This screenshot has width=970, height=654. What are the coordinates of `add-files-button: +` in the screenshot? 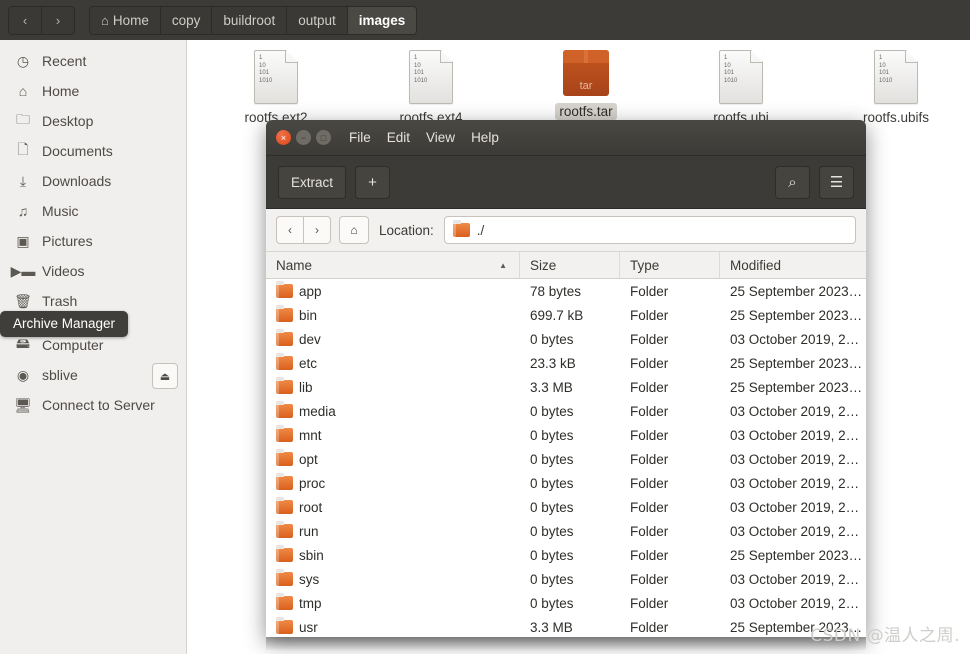 It's located at (373, 182).